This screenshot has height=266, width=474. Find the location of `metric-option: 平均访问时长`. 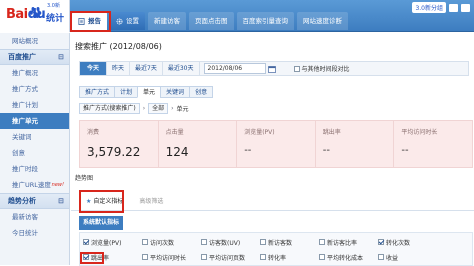

metric-option: 平均访问时长 is located at coordinates (171, 257).